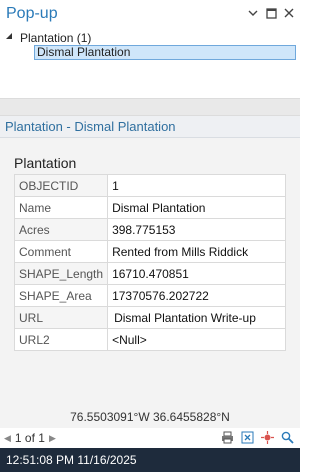  I want to click on toolbar-tools, so click(257, 437).